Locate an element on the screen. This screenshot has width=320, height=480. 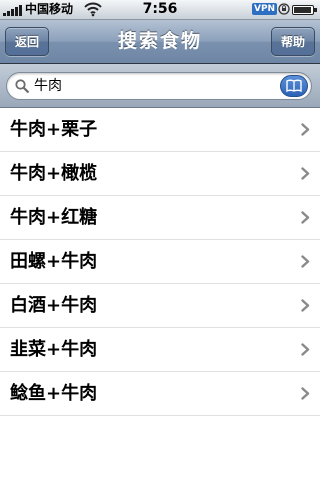
rotation-lock-icon is located at coordinates (284, 9).